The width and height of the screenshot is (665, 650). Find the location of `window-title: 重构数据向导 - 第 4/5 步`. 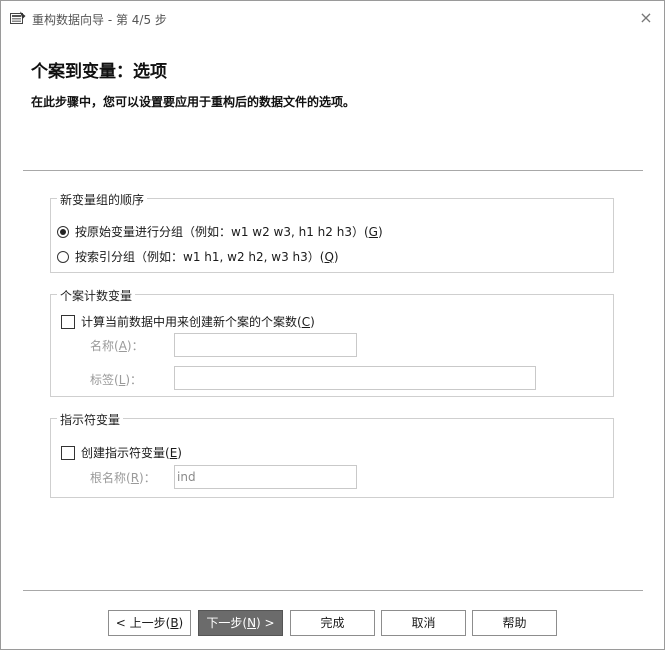

window-title: 重构数据向导 - 第 4/5 步 is located at coordinates (99, 20).